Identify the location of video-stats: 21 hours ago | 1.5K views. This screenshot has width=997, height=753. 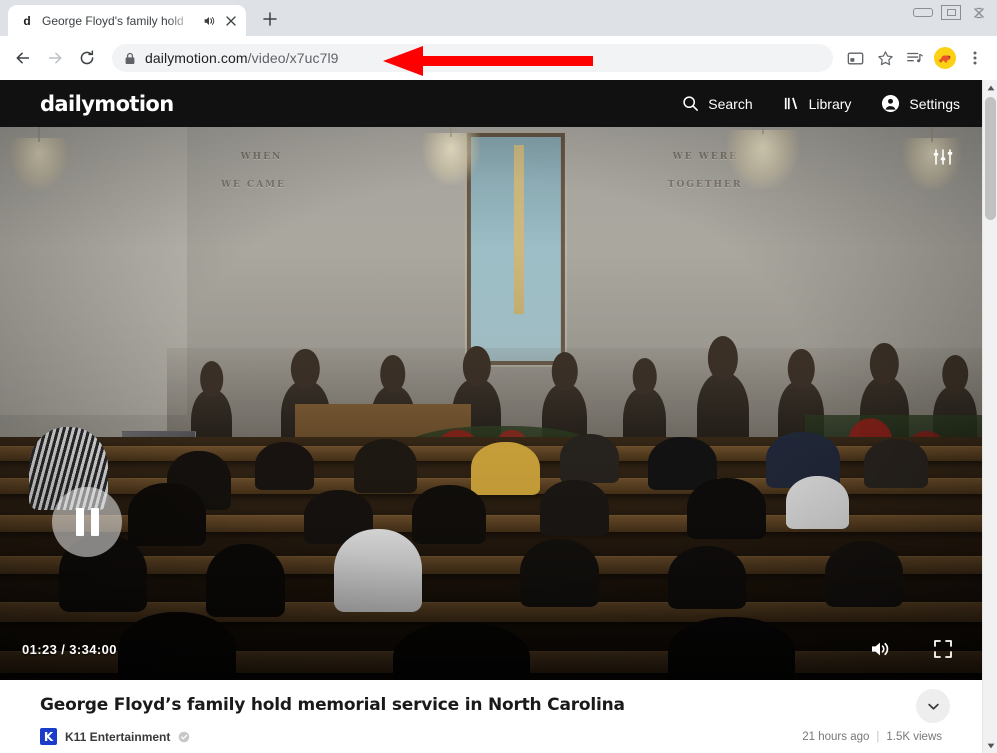
(872, 737).